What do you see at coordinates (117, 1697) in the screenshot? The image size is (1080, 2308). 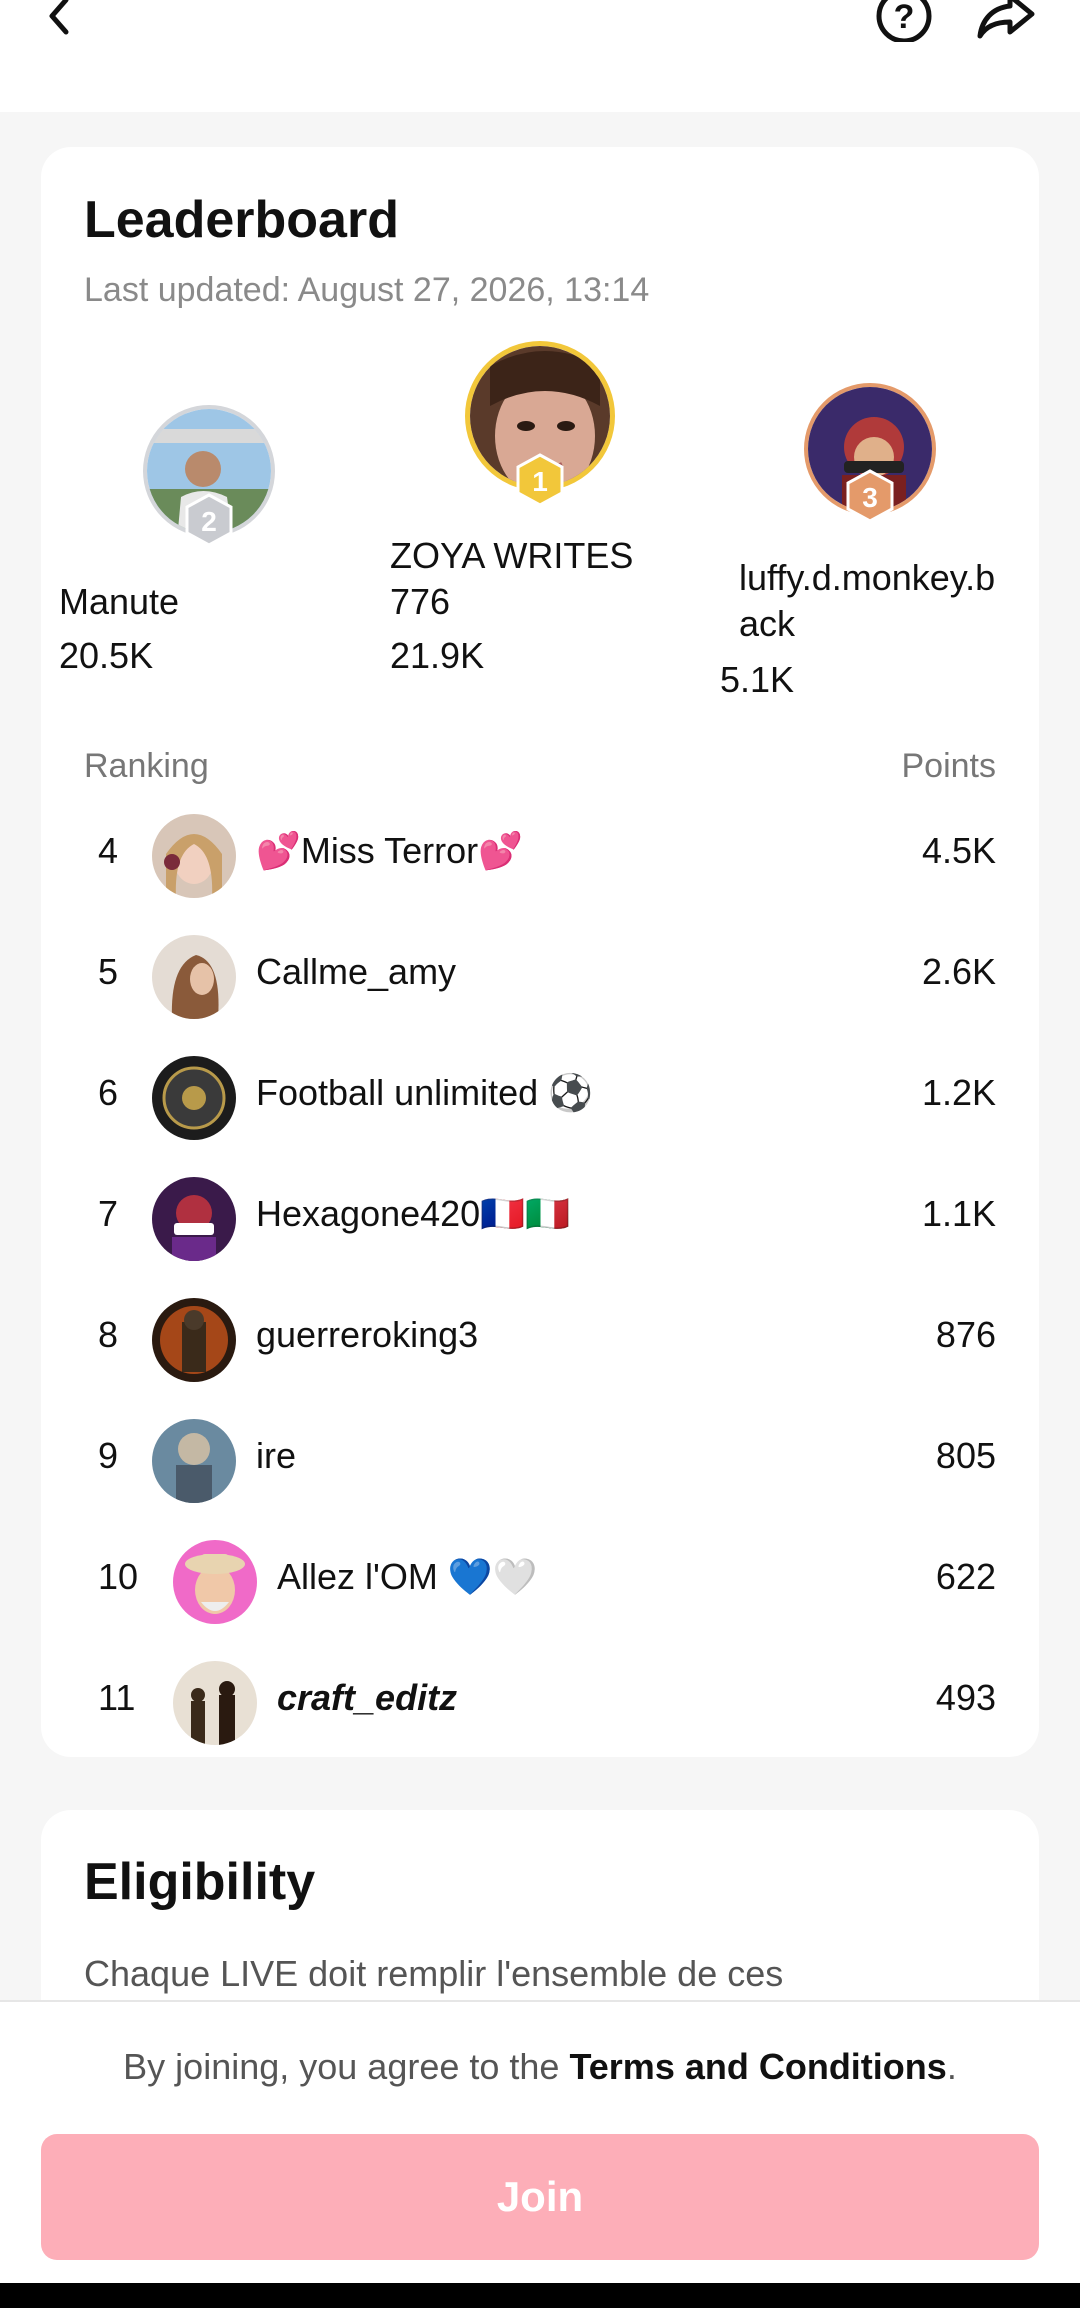 I see `row-rank: 11` at bounding box center [117, 1697].